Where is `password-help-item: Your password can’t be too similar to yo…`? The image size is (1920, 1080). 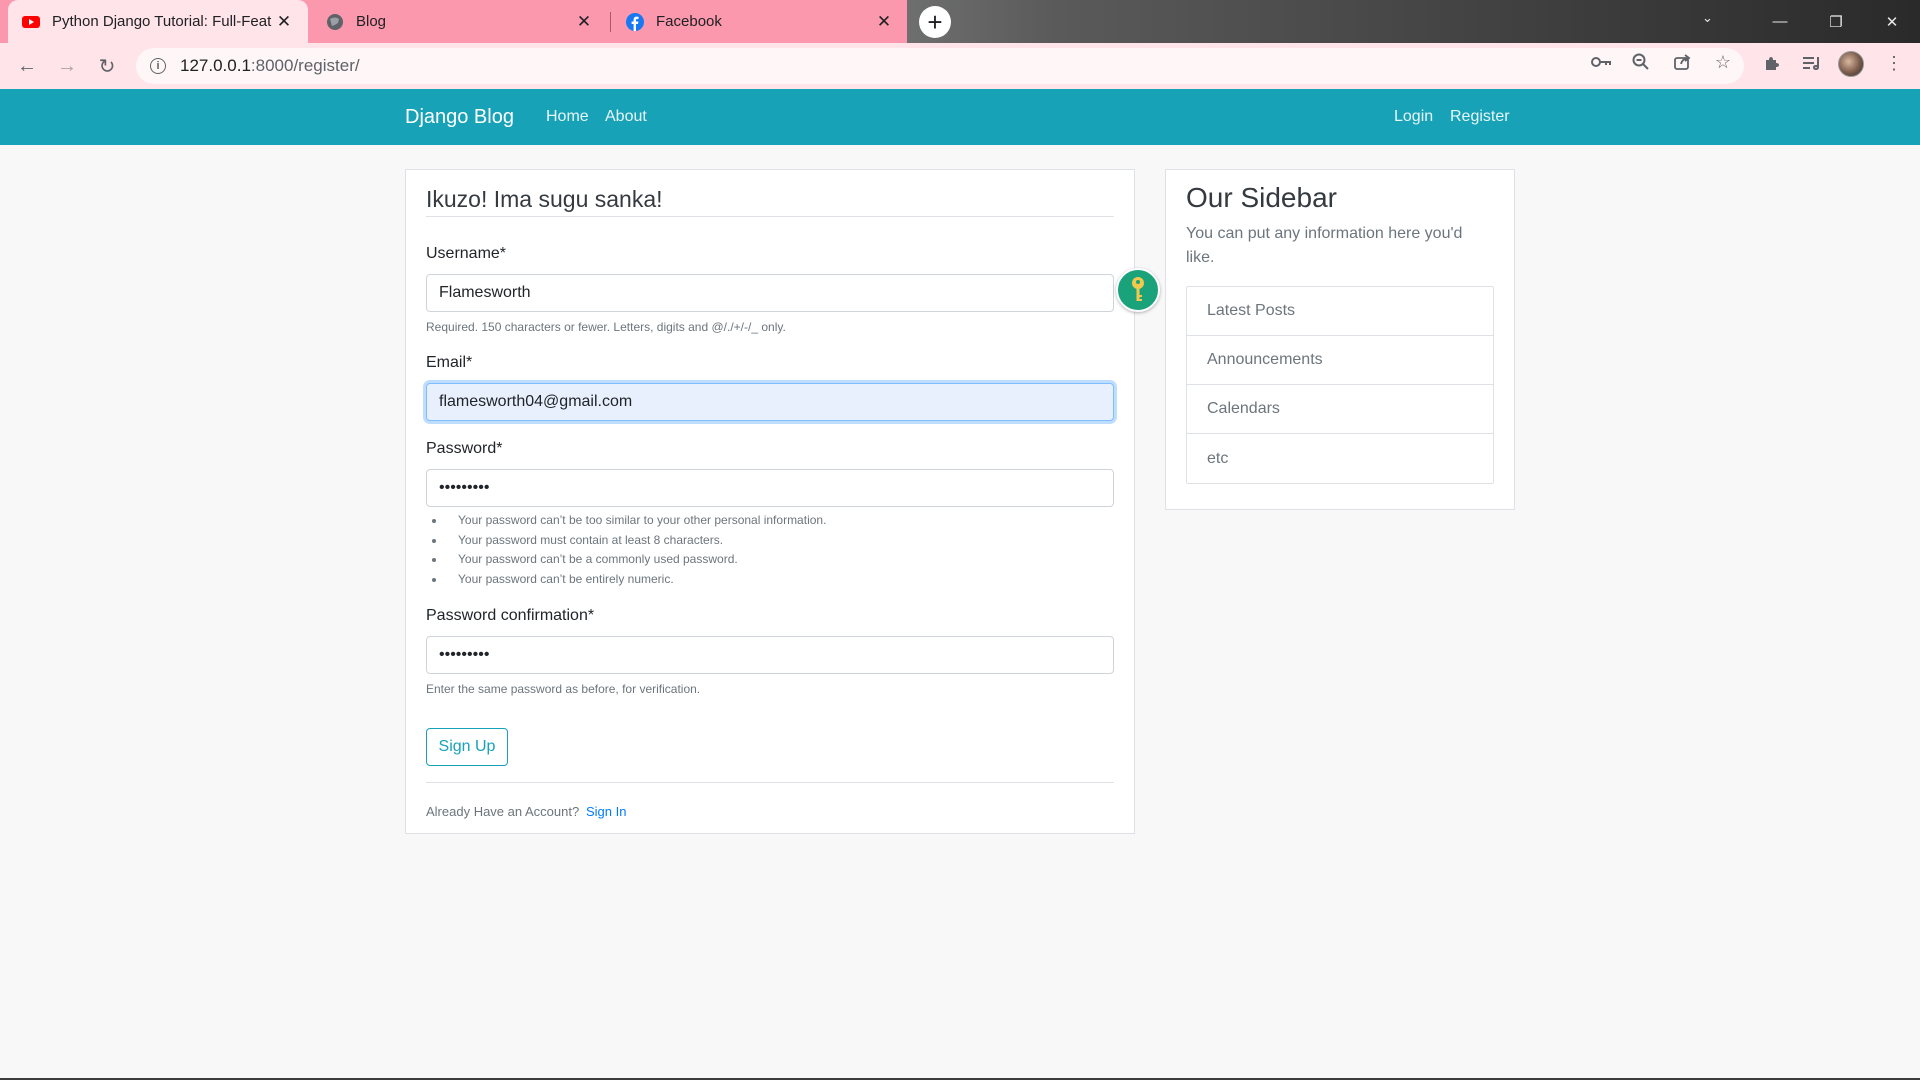 password-help-item: Your password can’t be too similar to yo… is located at coordinates (636, 523).